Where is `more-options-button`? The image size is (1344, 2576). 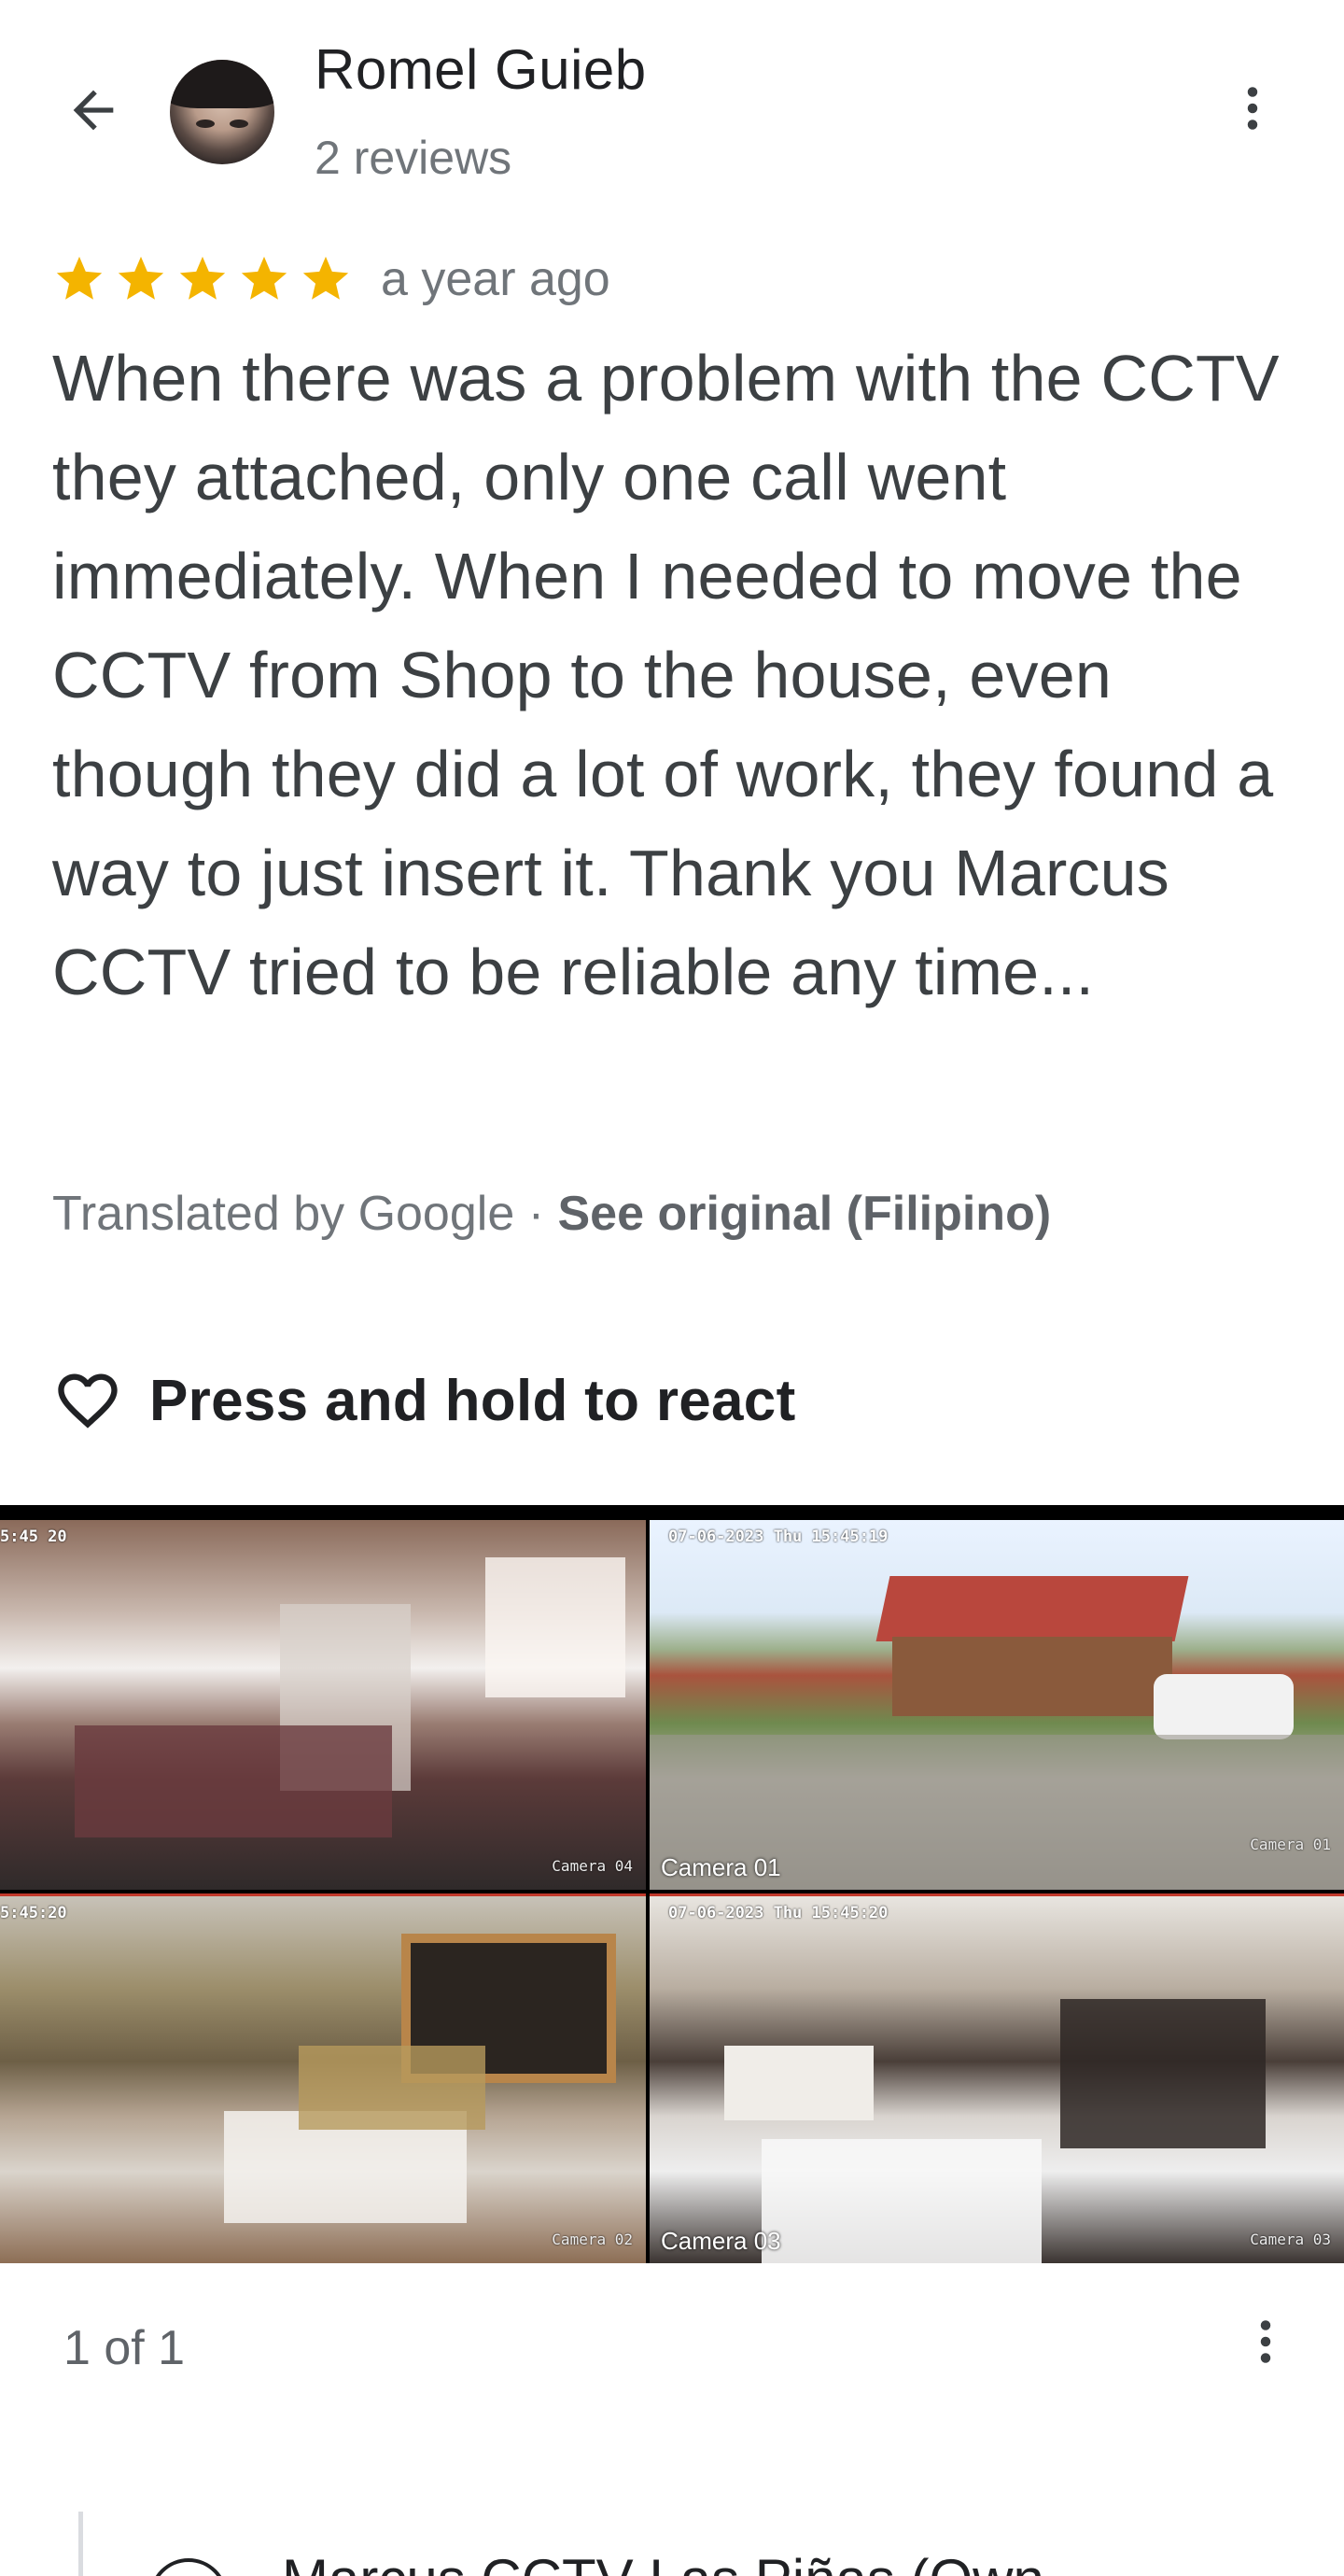
more-options-button is located at coordinates (1252, 108).